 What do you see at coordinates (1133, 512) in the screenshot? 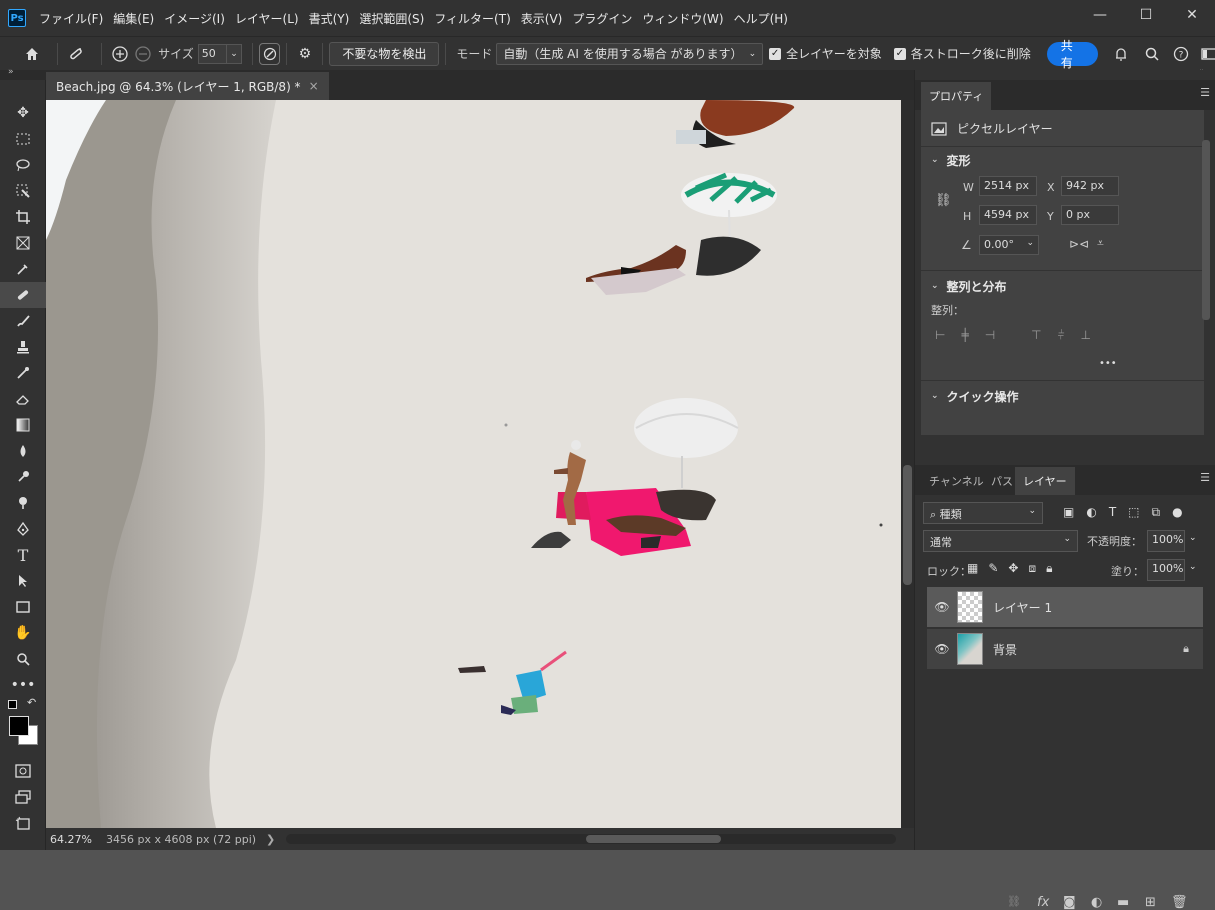
I see `filter-shape-icon: ⬚` at bounding box center [1133, 512].